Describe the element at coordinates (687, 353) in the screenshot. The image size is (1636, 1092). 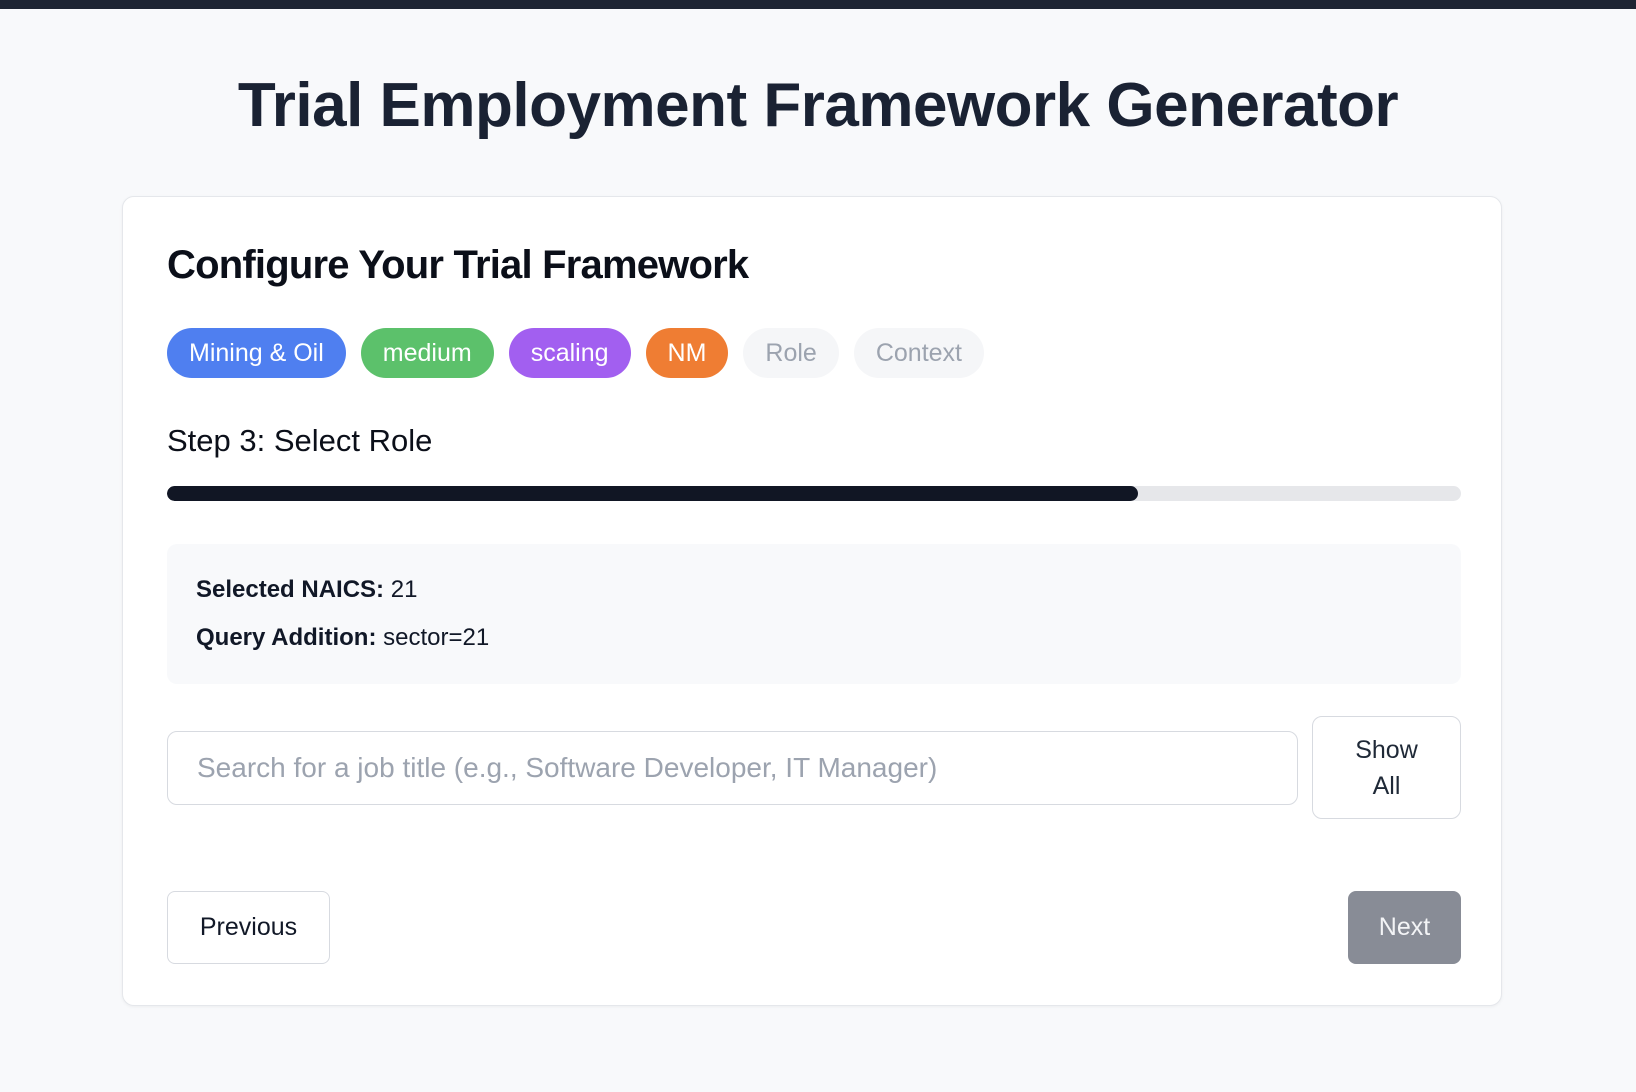
I see `chip-location: NM` at that location.